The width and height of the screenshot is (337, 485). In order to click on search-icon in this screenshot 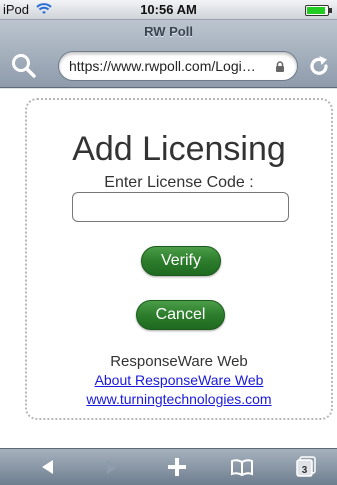, I will do `click(24, 66)`.